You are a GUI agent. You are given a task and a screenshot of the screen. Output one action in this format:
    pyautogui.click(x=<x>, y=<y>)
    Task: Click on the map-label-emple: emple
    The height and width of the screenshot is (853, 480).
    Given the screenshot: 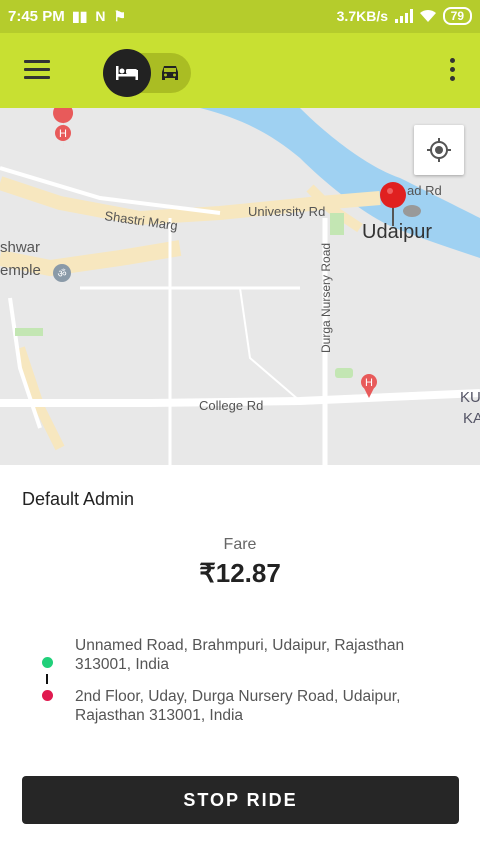 What is the action you would take?
    pyautogui.click(x=20, y=270)
    